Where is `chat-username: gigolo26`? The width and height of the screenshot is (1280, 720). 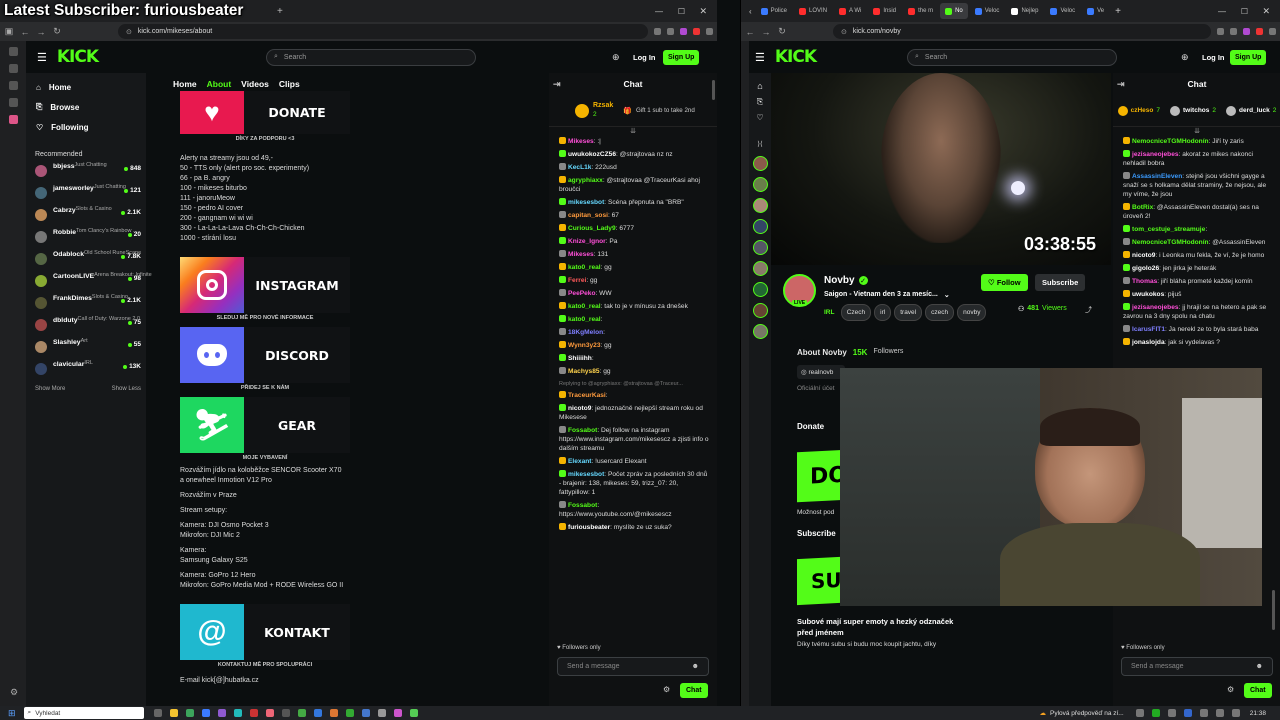 chat-username: gigolo26 is located at coordinates (1145, 268).